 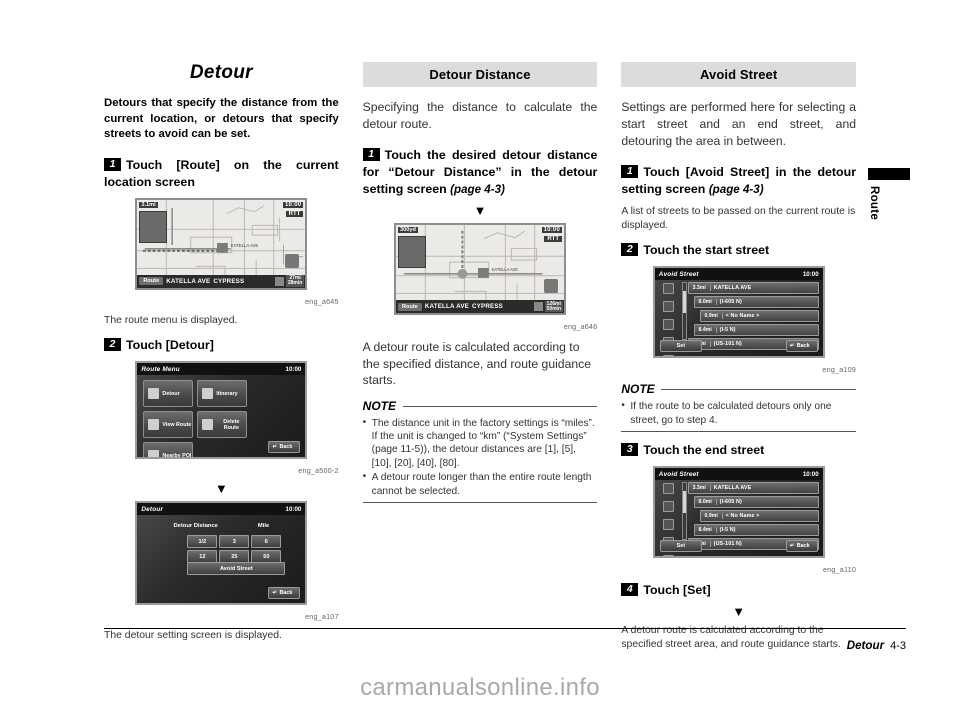 What do you see at coordinates (195, 526) in the screenshot?
I see `detour-distance-label: Detour Distance` at bounding box center [195, 526].